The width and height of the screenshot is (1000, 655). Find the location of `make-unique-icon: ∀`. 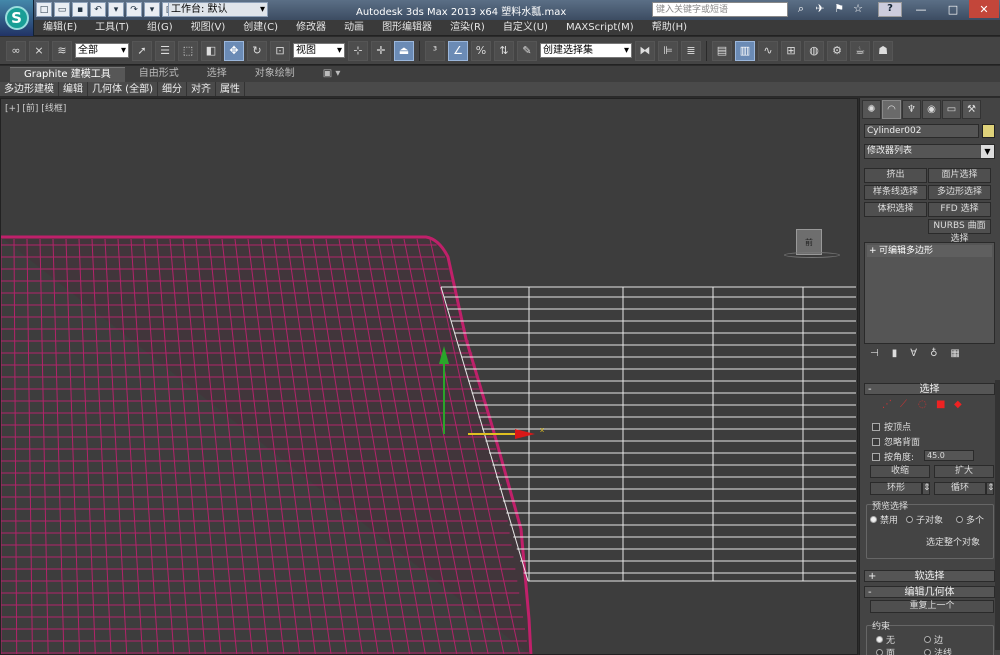

make-unique-icon: ∀ is located at coordinates (913, 353).